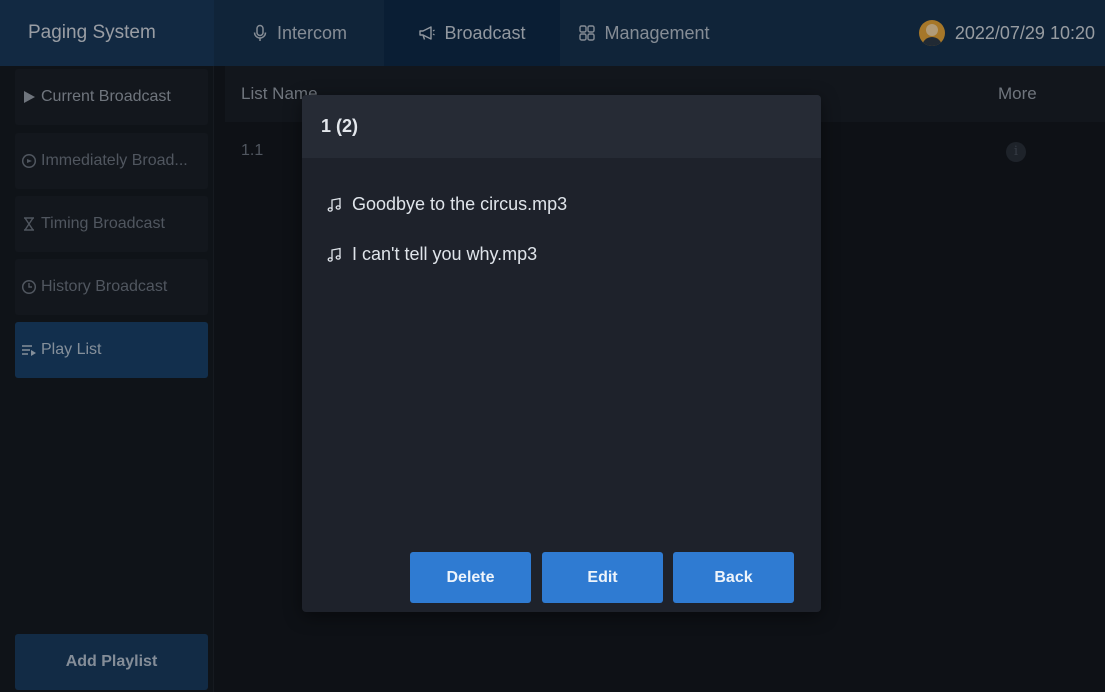 The height and width of the screenshot is (692, 1105). Describe the element at coordinates (445, 254) in the screenshot. I see `track-name: I can't tell you why.mp3` at that location.